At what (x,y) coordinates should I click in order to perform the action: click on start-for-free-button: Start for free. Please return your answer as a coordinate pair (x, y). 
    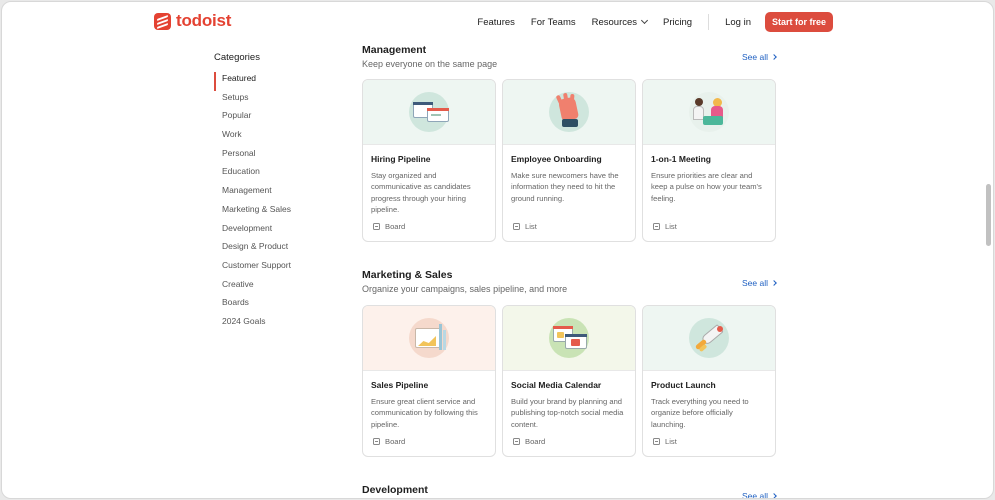
    Looking at the image, I should click on (798, 22).